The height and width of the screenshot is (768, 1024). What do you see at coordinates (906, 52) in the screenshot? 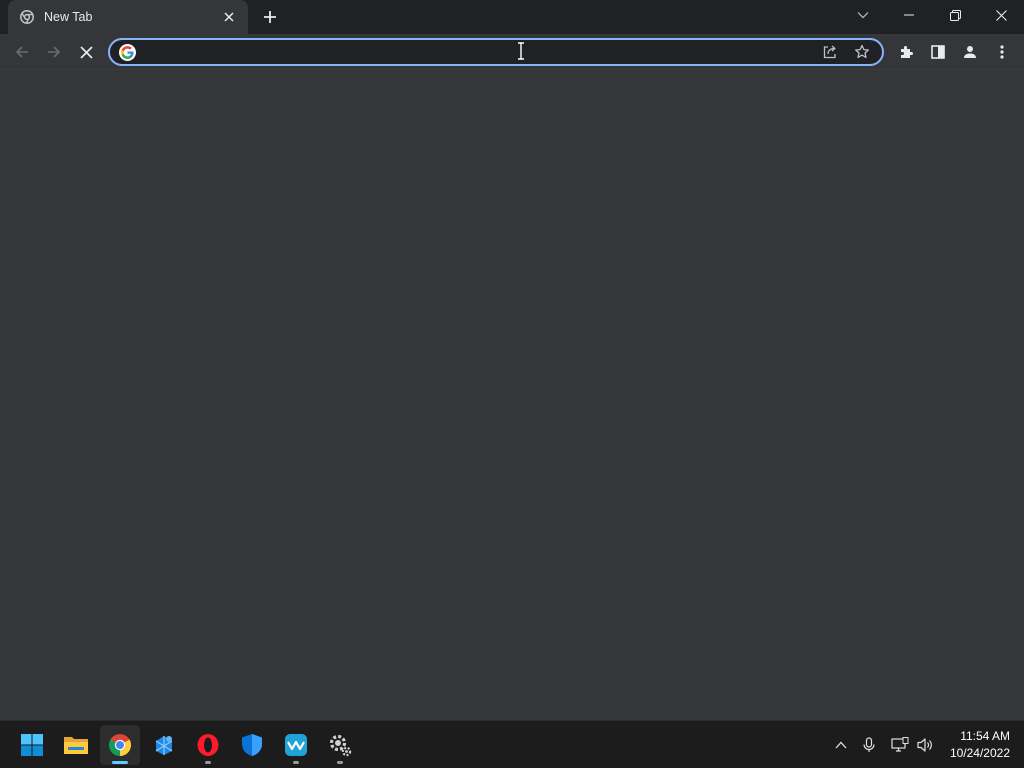
I see `puzzle-icon` at bounding box center [906, 52].